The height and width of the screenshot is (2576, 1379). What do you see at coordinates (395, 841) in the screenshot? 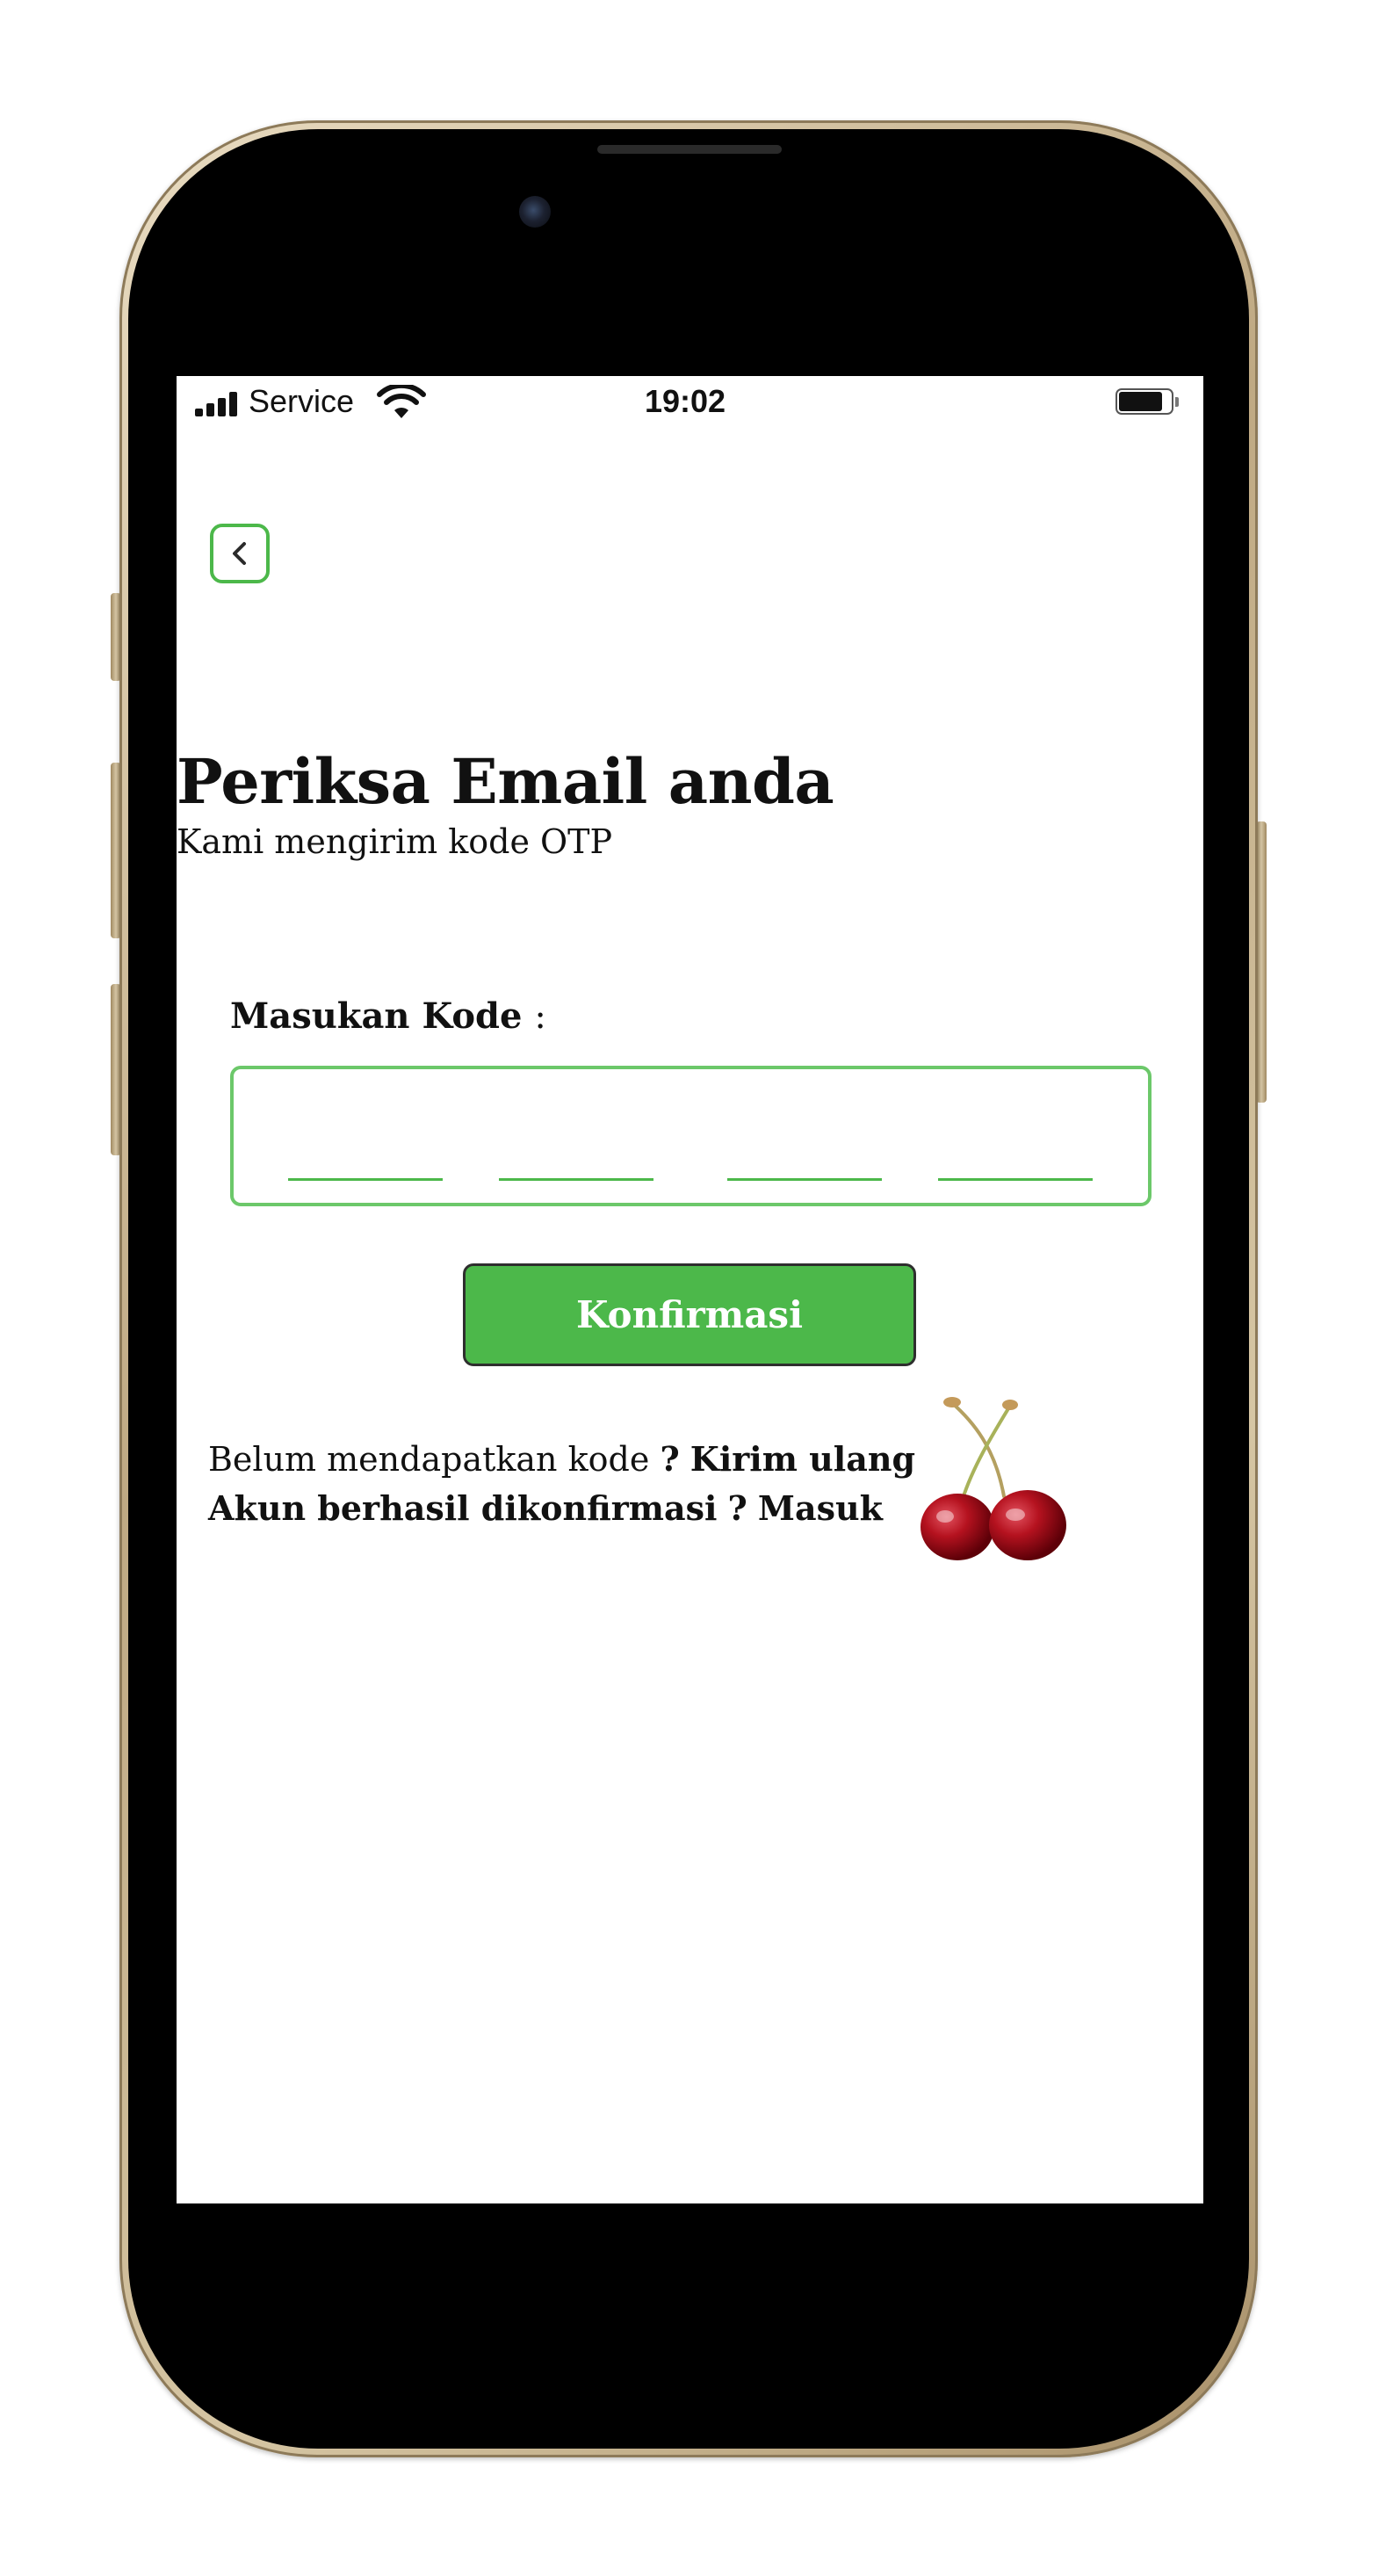
I see `page-subtitle: Kami mengirim kode OTP` at bounding box center [395, 841].